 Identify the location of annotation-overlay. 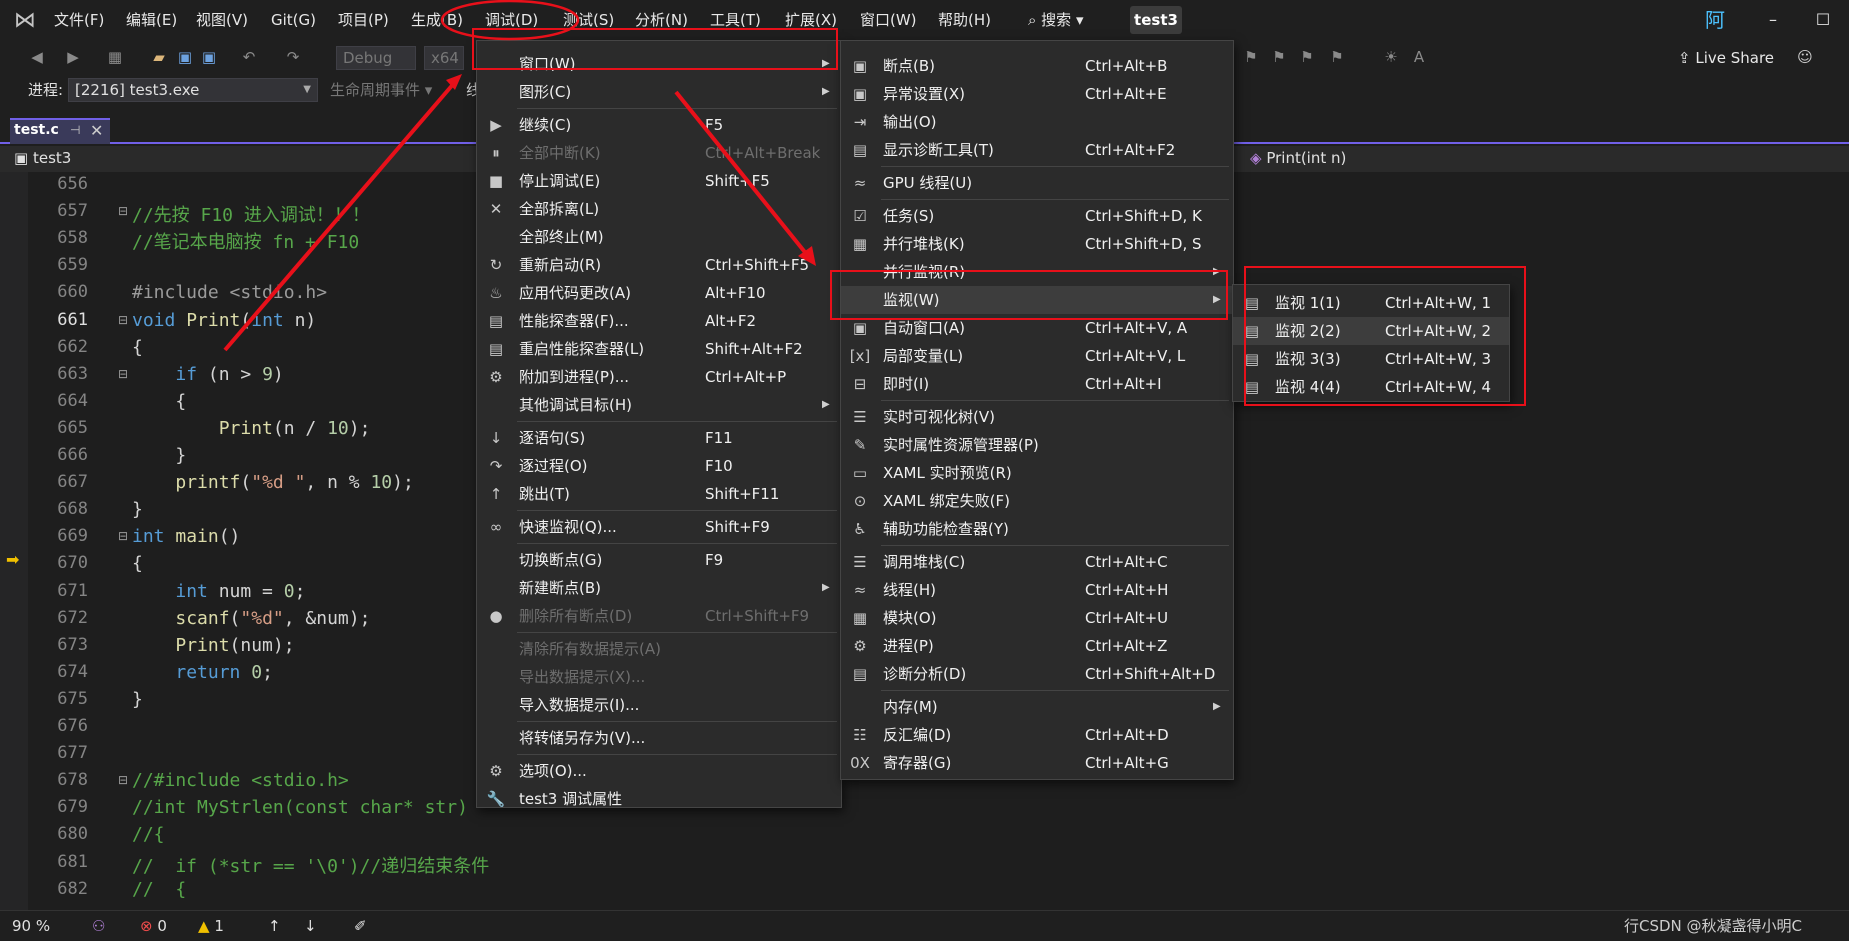
(519, 176).